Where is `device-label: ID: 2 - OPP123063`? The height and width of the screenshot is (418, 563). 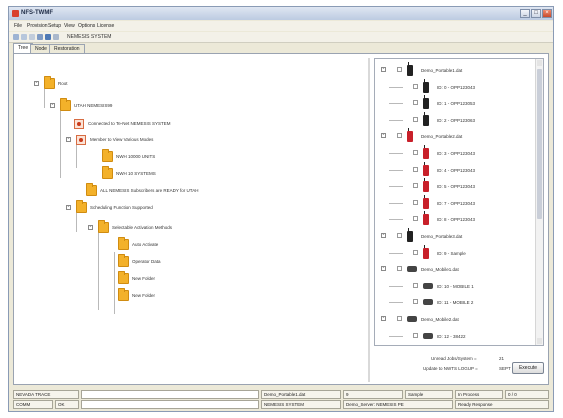 device-label: ID: 2 - OPP123063 is located at coordinates (456, 120).